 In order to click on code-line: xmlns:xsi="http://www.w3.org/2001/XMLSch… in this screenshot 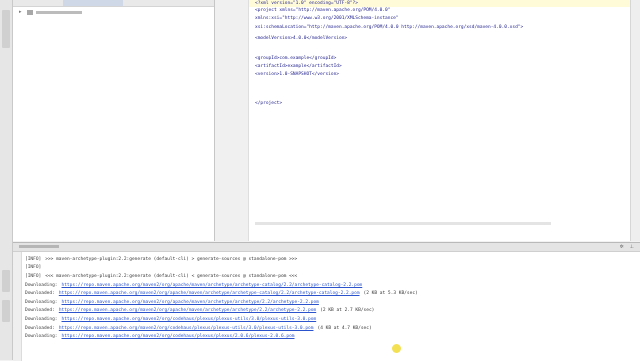, I will do `click(327, 18)`.